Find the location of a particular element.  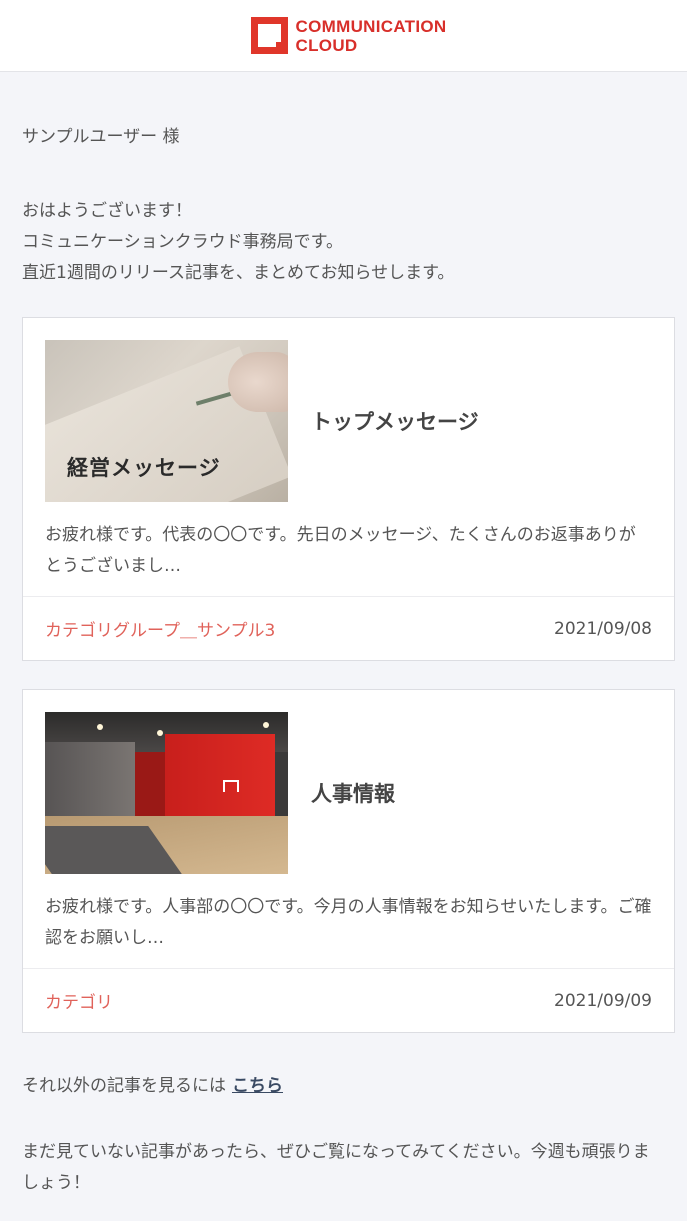

thumbnail-label: 経営メッセージ is located at coordinates (144, 468).